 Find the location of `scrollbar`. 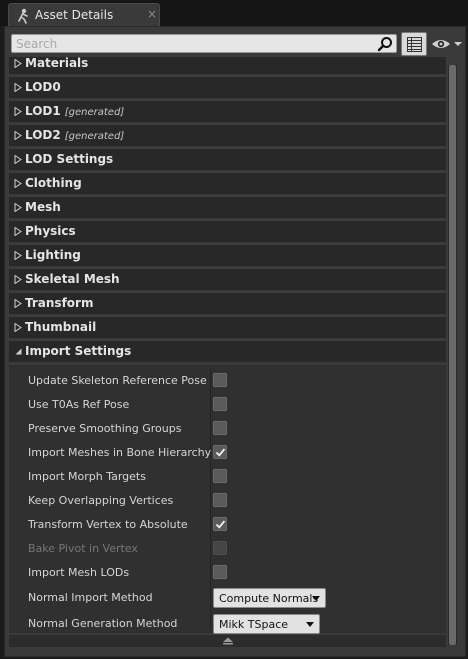

scrollbar is located at coordinates (452, 355).